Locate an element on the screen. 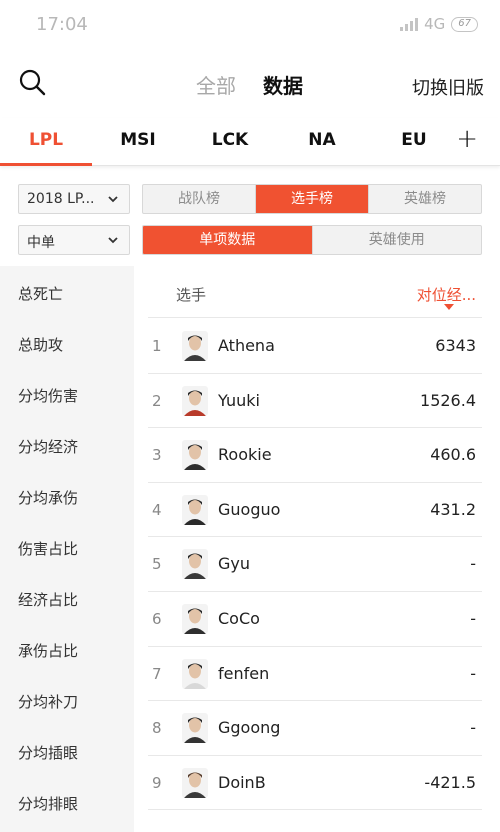  add-league-button: + is located at coordinates (467, 139).